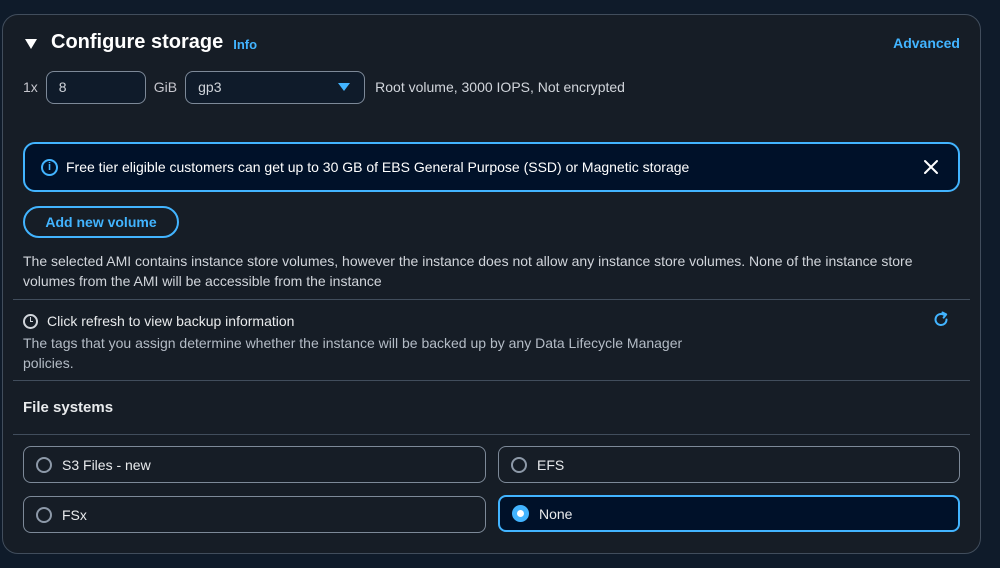 The image size is (1000, 568). What do you see at coordinates (30, 87) in the screenshot?
I see `volume-count-label: 1x` at bounding box center [30, 87].